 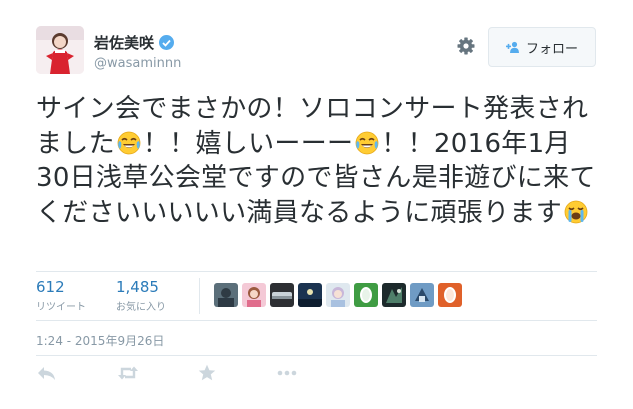 I want to click on retweet-icon, so click(x=128, y=373).